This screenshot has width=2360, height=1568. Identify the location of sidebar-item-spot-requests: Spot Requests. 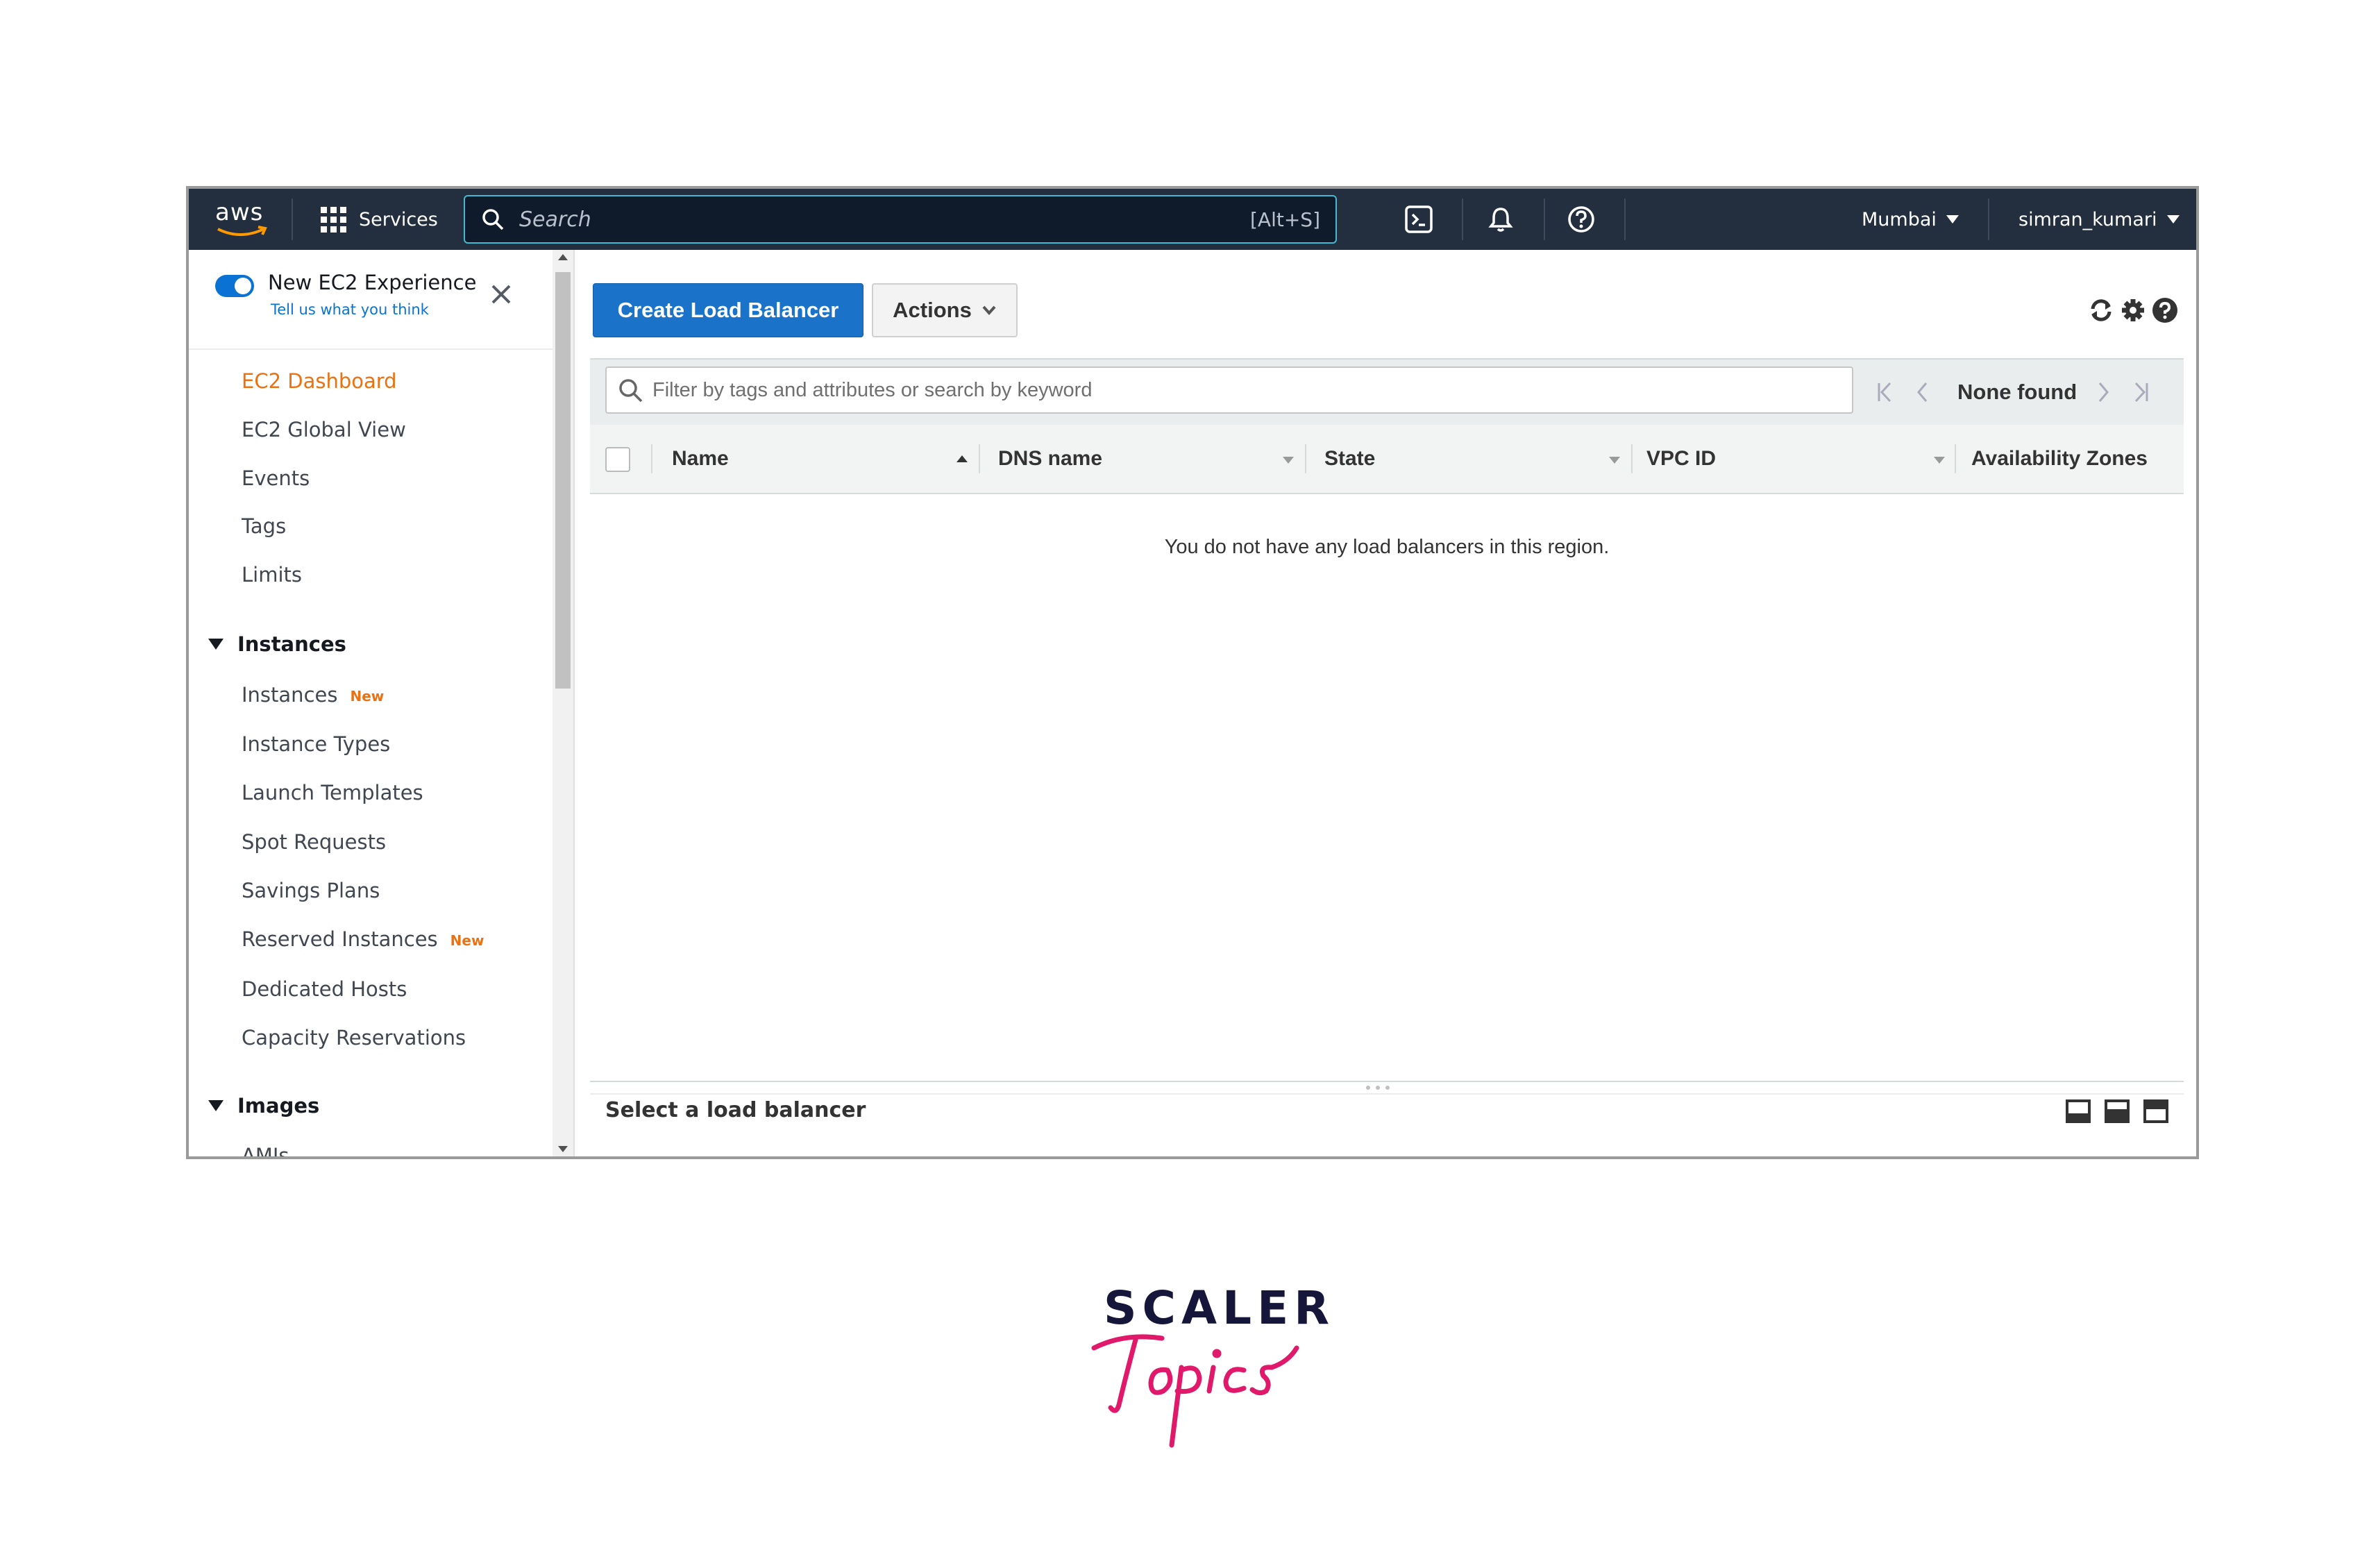
(314, 842).